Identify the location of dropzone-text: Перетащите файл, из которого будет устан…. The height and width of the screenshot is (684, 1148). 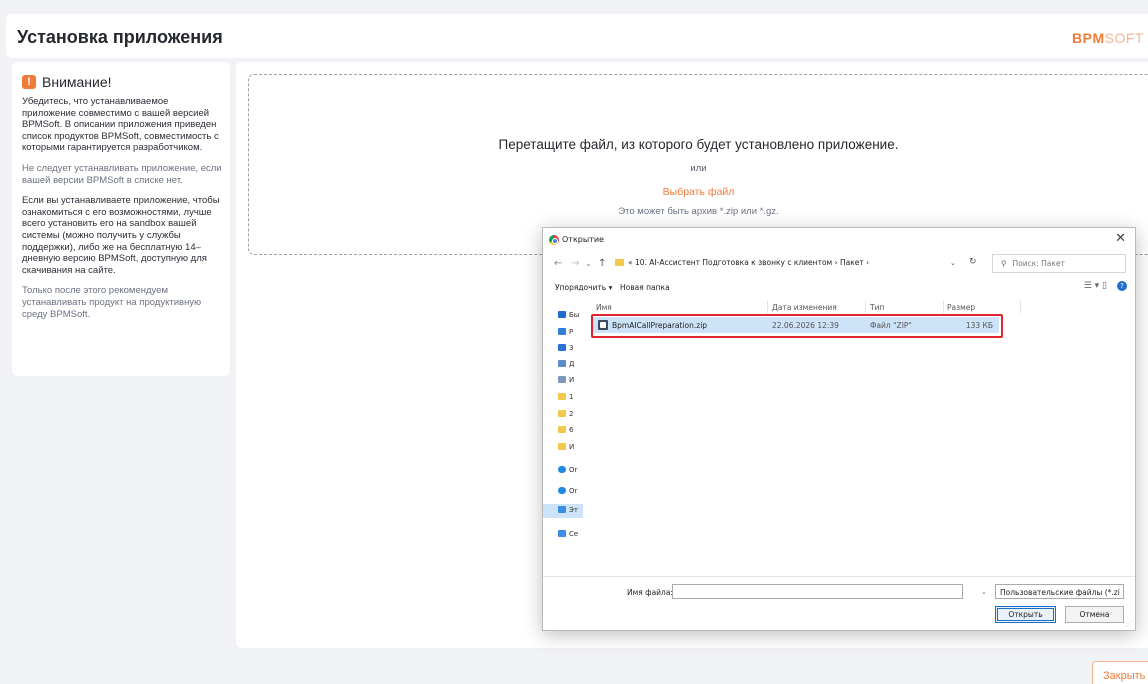
(698, 144).